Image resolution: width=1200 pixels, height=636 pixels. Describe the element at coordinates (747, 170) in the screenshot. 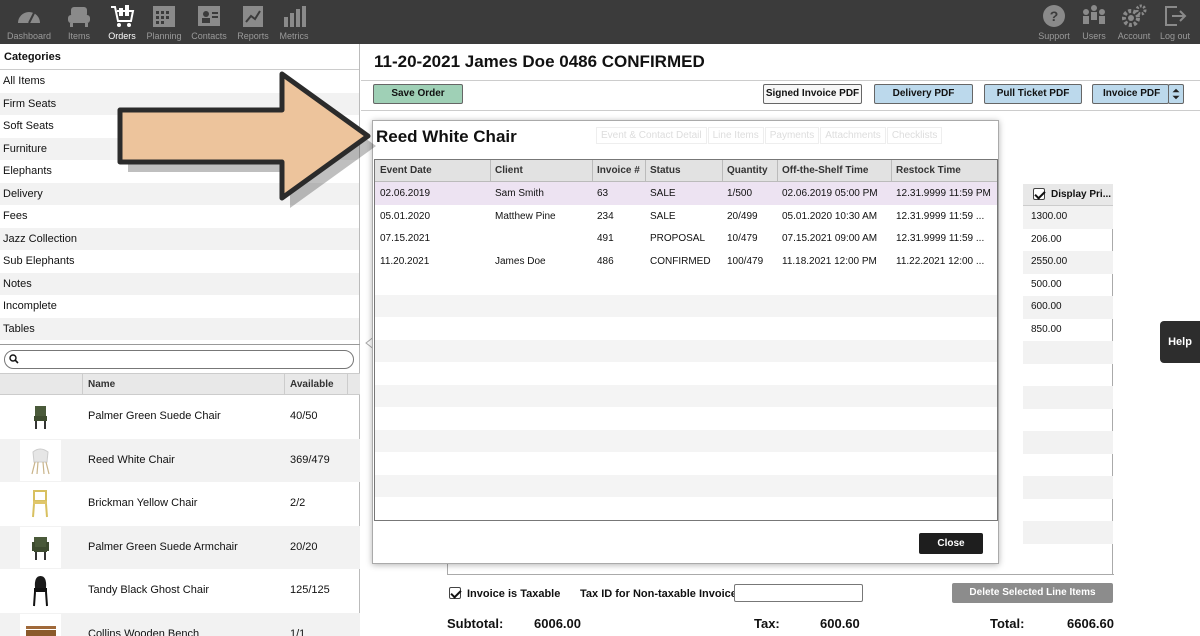

I see `column-quantity: Quantity` at that location.